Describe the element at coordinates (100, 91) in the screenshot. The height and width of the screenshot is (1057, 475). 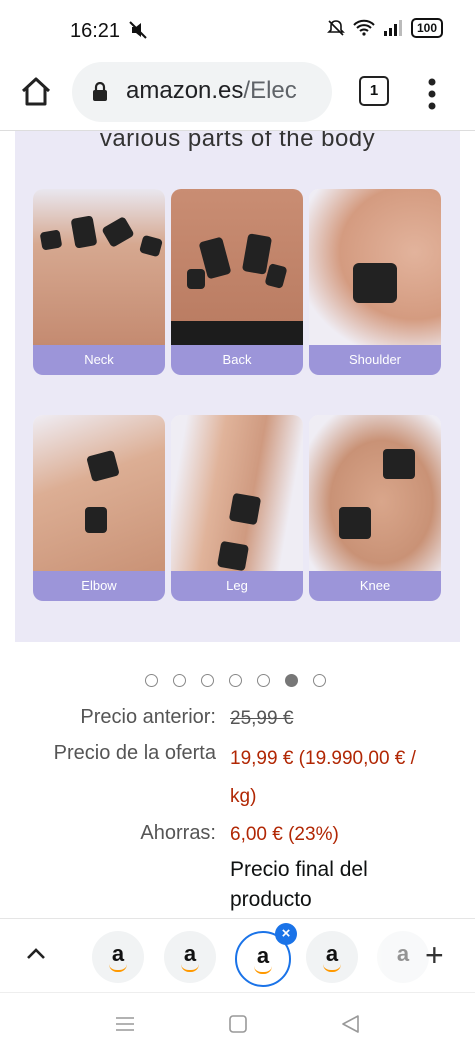
I see `lock-icon` at that location.